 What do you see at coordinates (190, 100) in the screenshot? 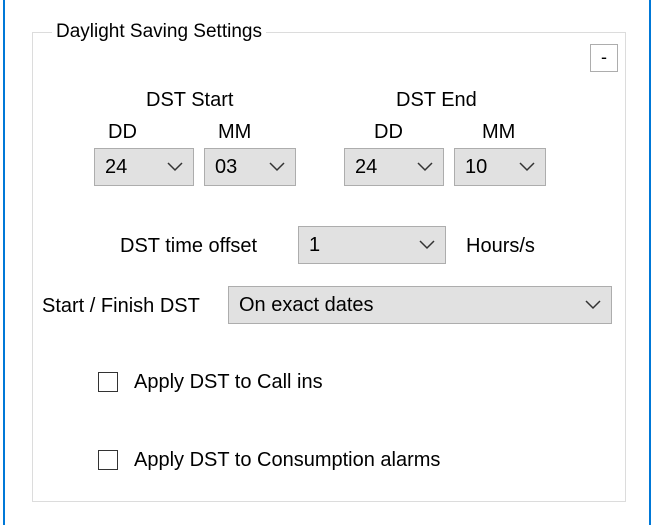
I see `dst-start-title: DST Start` at bounding box center [190, 100].